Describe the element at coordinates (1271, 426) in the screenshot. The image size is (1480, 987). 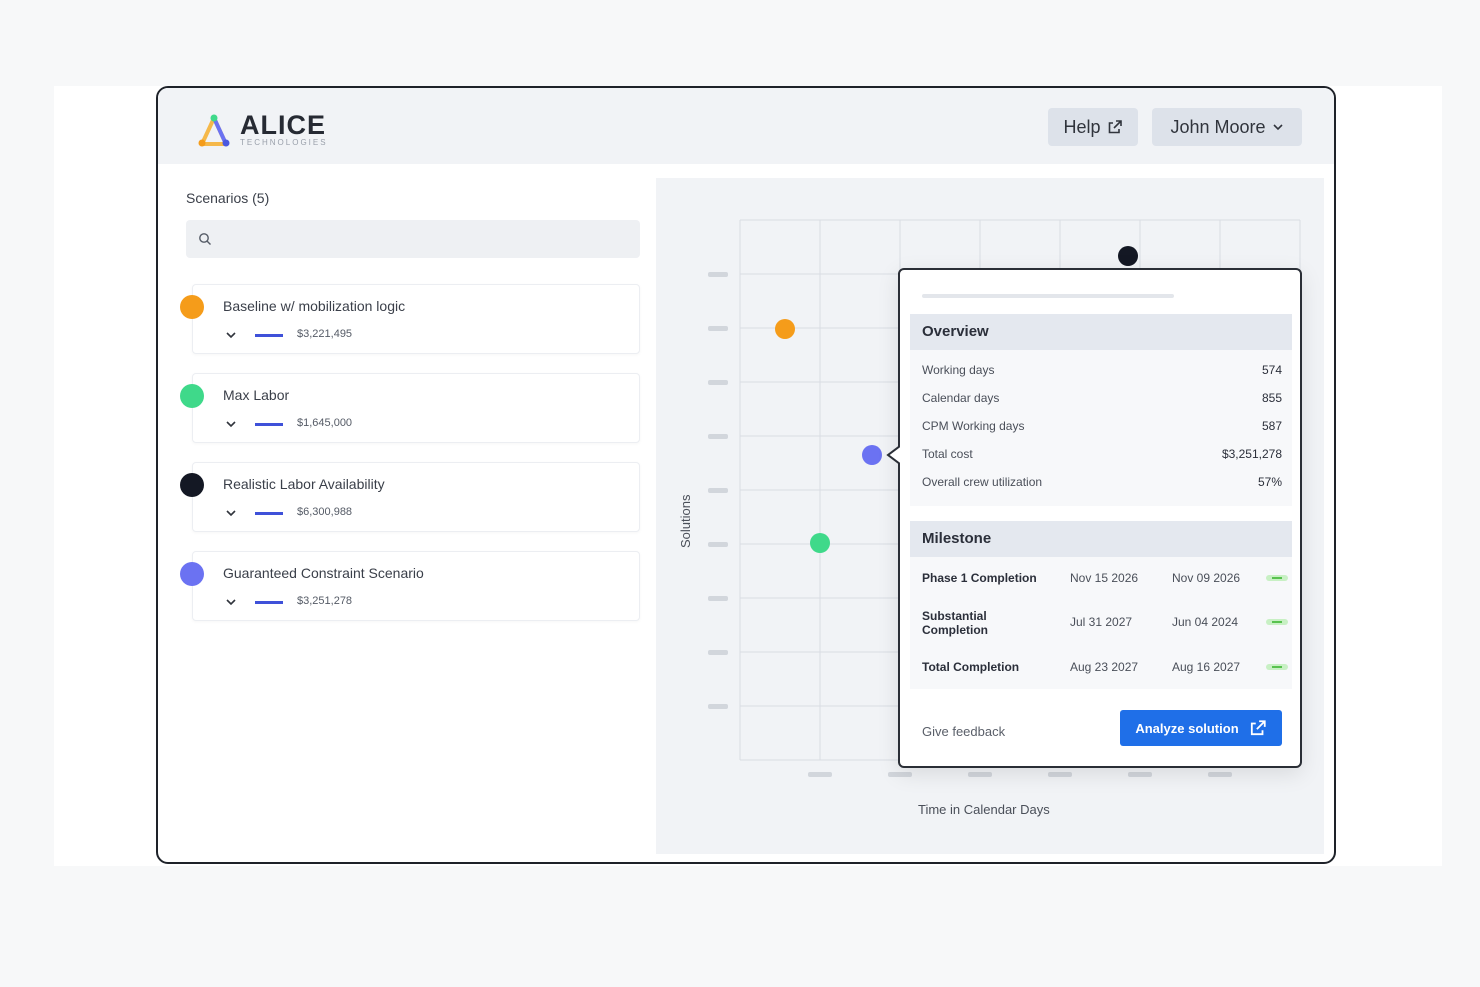
I see `overview-value: 587` at that location.